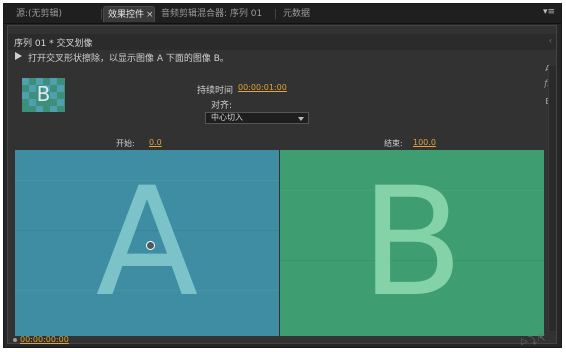 The height and width of the screenshot is (352, 566). What do you see at coordinates (150, 15) in the screenshot?
I see `tab-close-icon: ×` at bounding box center [150, 15].